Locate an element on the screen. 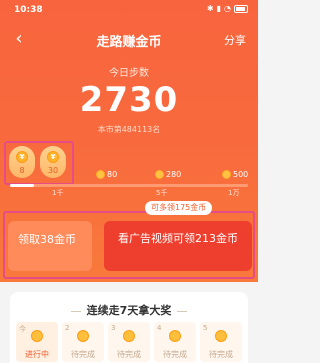 The image size is (320, 363). milestone-coins: 500 is located at coordinates (241, 174).